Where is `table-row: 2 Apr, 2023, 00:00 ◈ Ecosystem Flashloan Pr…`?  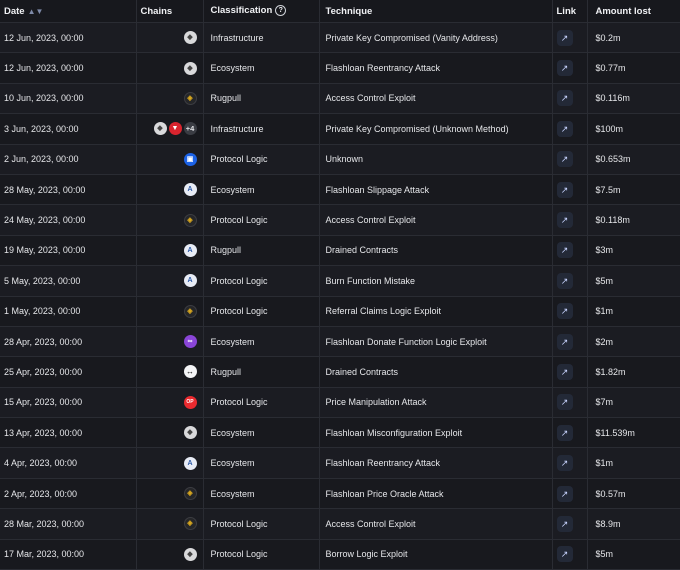 table-row: 2 Apr, 2023, 00:00 ◈ Ecosystem Flashloan Pr… is located at coordinates (340, 494).